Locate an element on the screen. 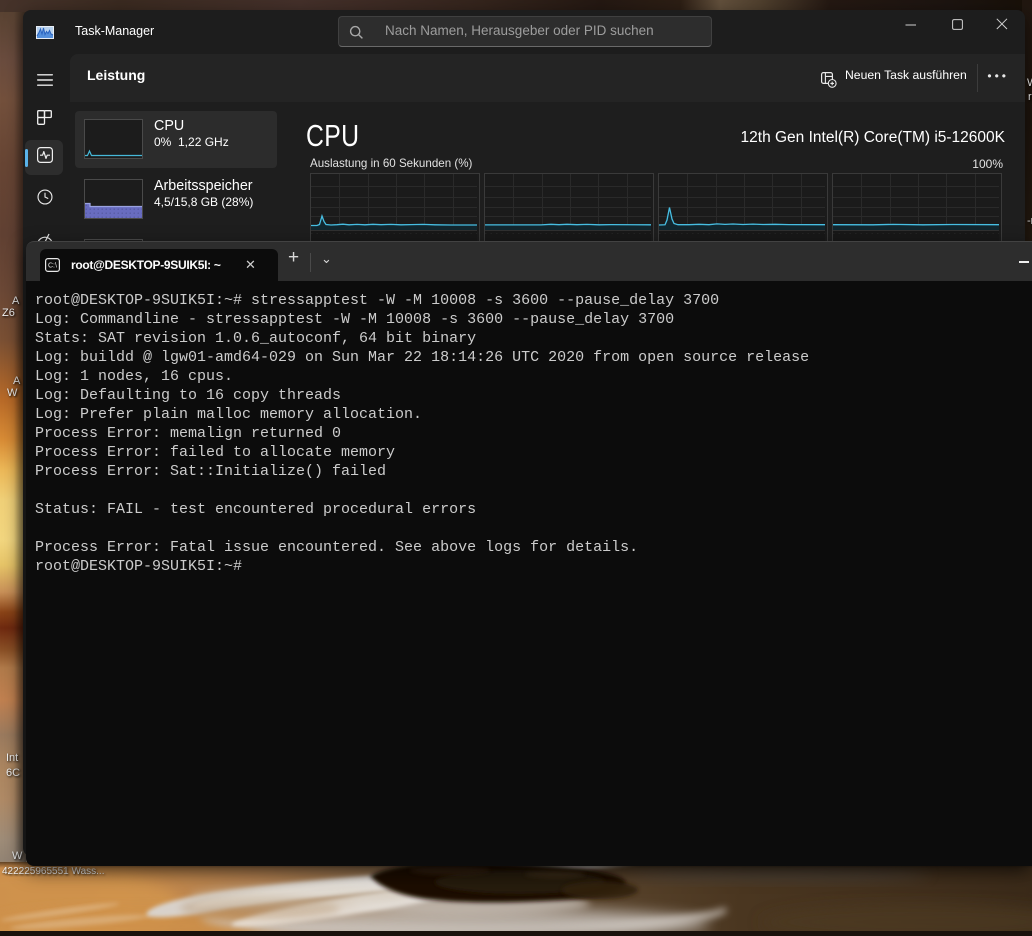 This screenshot has width=1032, height=936. svg-text: C:\ is located at coordinates (52, 266).